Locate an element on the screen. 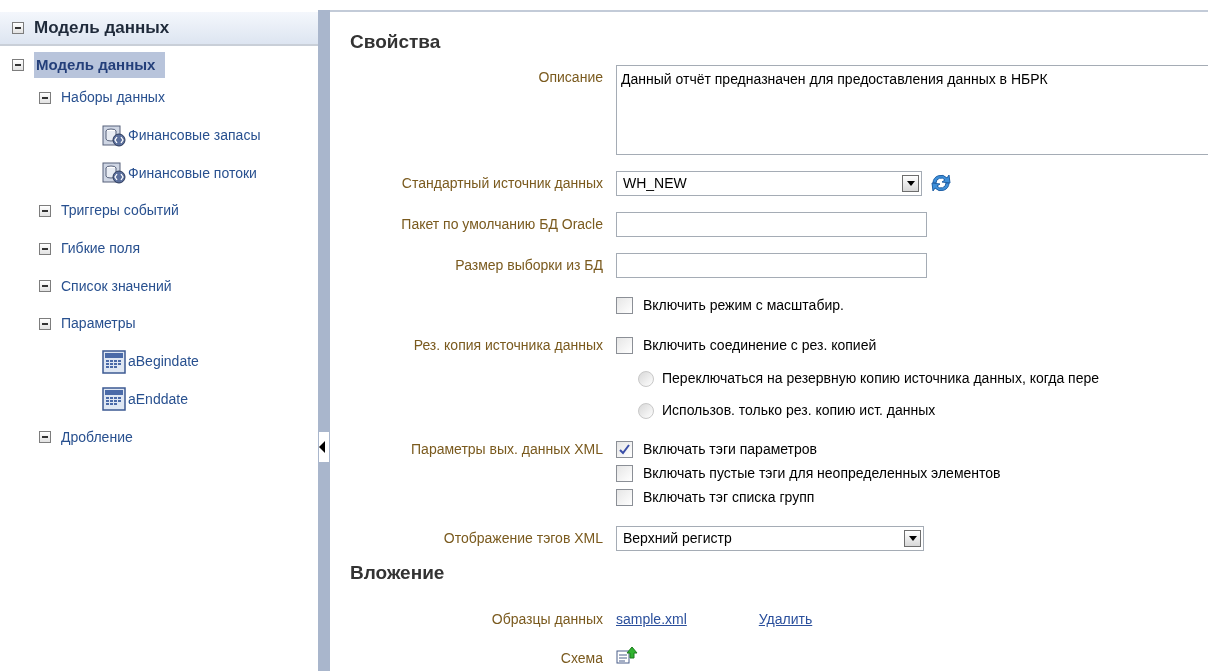 The width and height of the screenshot is (1208, 671). option-label: Включать тэги параметров is located at coordinates (730, 449).